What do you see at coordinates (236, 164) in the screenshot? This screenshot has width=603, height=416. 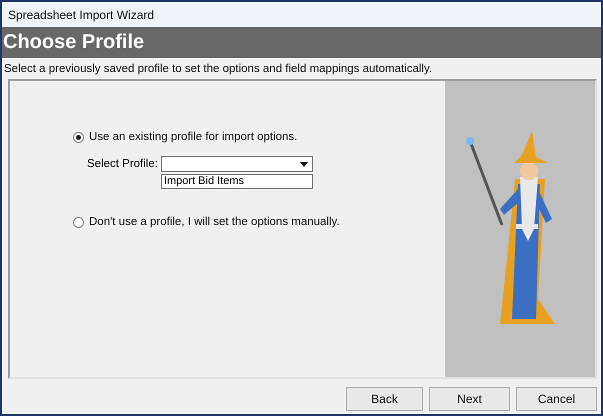 I see `profile-dropdown` at bounding box center [236, 164].